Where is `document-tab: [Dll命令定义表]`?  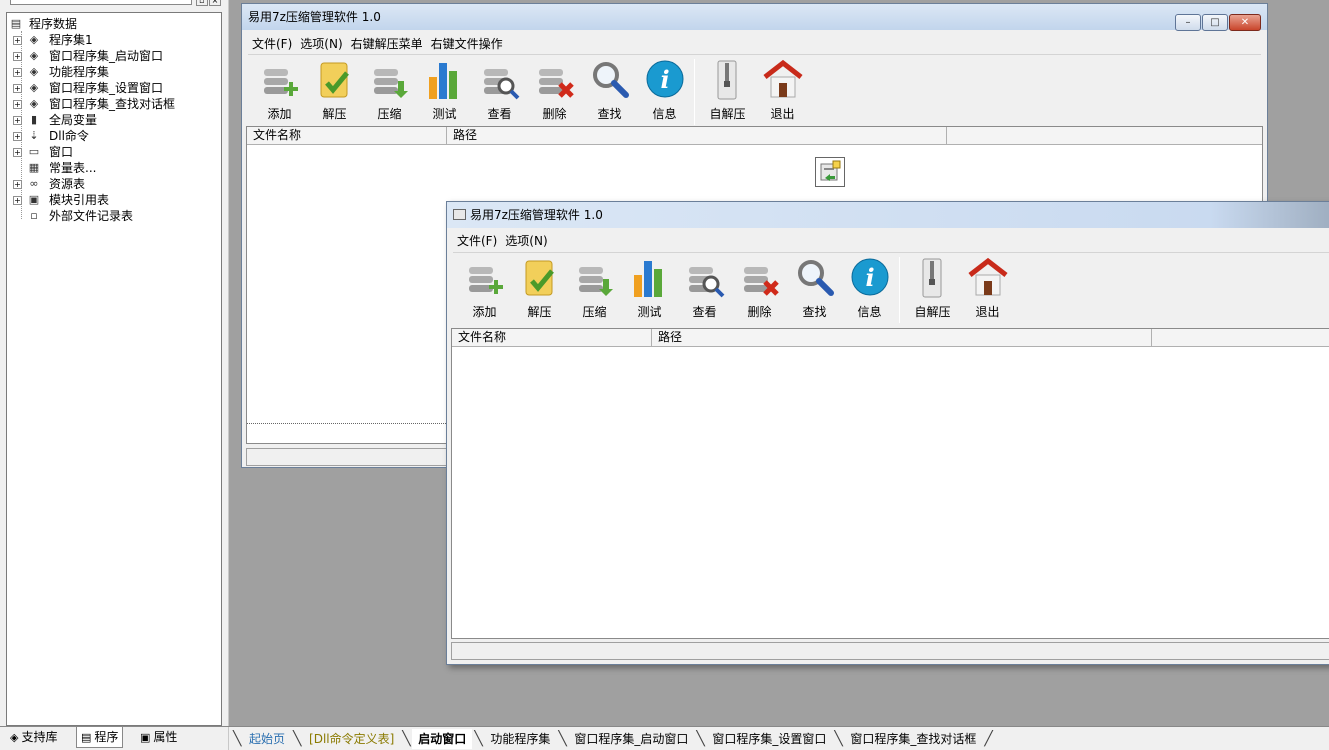
document-tab: [Dll命令定义表] is located at coordinates (351, 739).